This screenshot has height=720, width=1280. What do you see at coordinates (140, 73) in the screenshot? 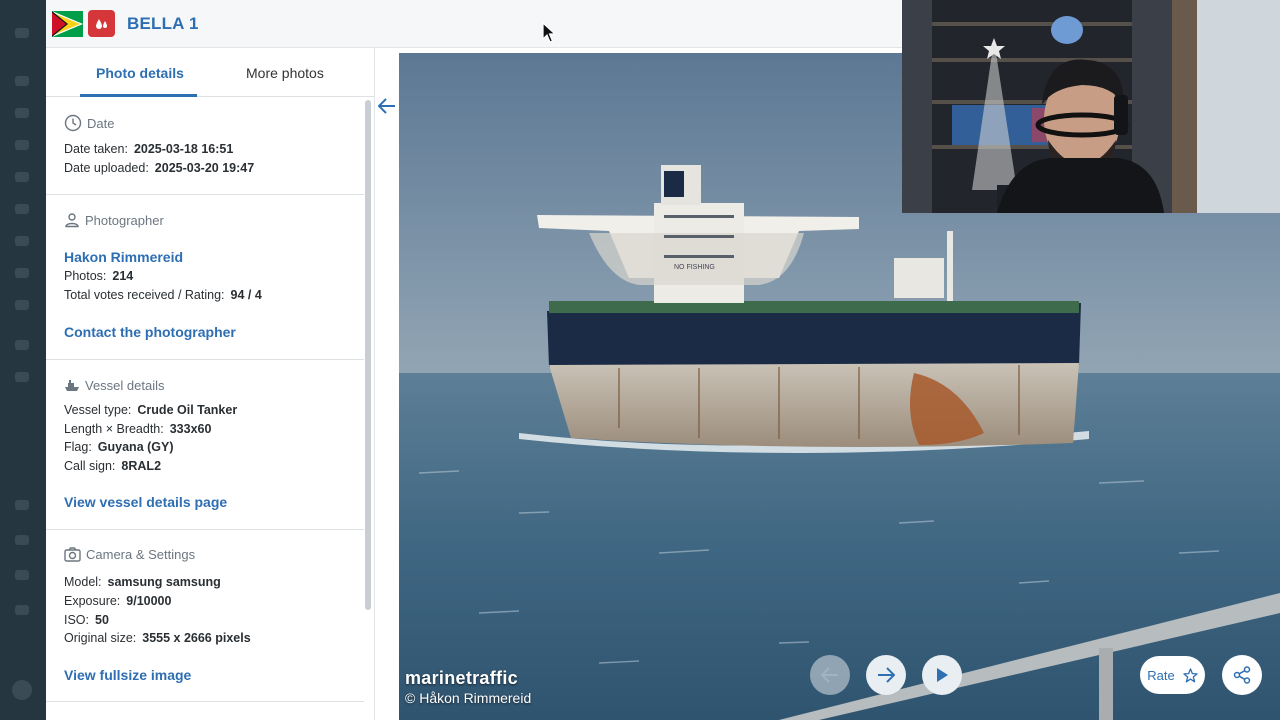
I see `tab-photo-details: Photo details` at bounding box center [140, 73].